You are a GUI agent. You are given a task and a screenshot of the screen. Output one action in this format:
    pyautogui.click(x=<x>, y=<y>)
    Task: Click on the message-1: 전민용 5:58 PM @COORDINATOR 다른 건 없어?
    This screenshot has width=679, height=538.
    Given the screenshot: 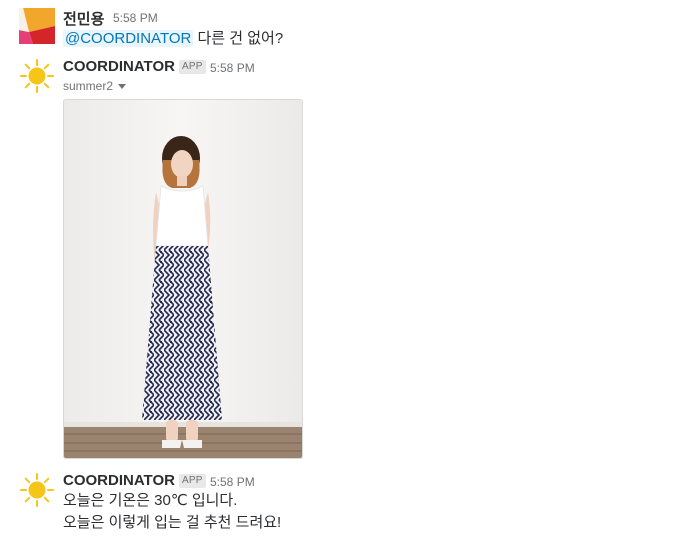 What is the action you would take?
    pyautogui.click(x=339, y=28)
    